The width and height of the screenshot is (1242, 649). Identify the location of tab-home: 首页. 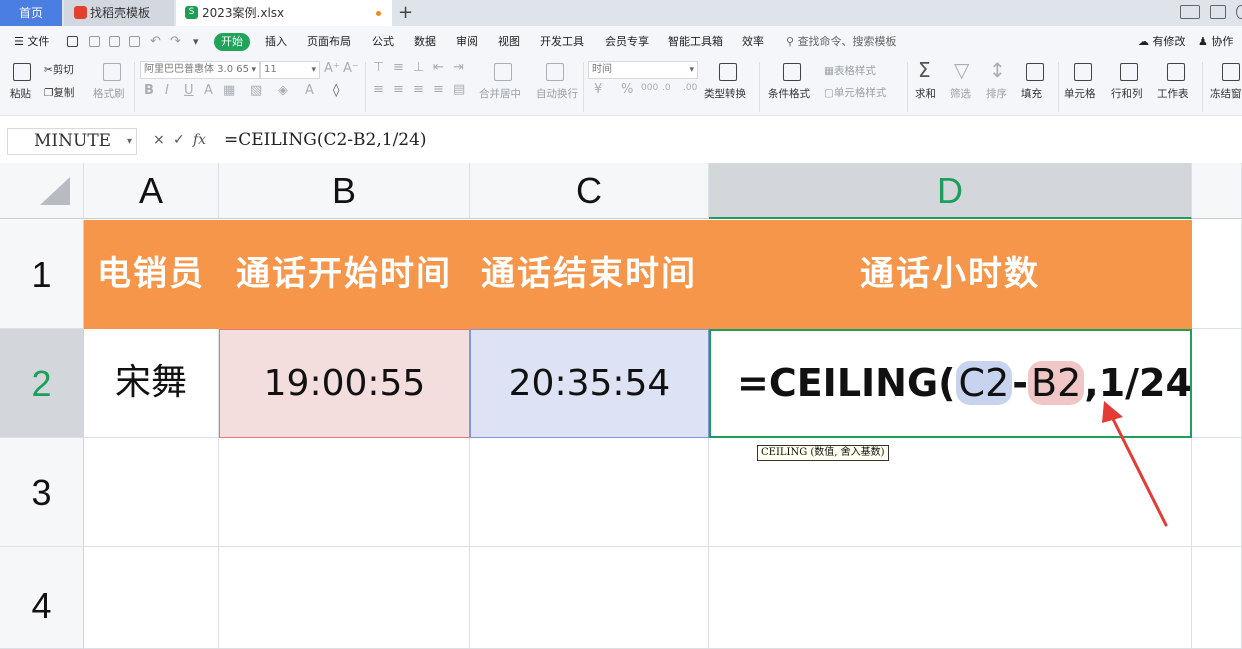
(31, 13).